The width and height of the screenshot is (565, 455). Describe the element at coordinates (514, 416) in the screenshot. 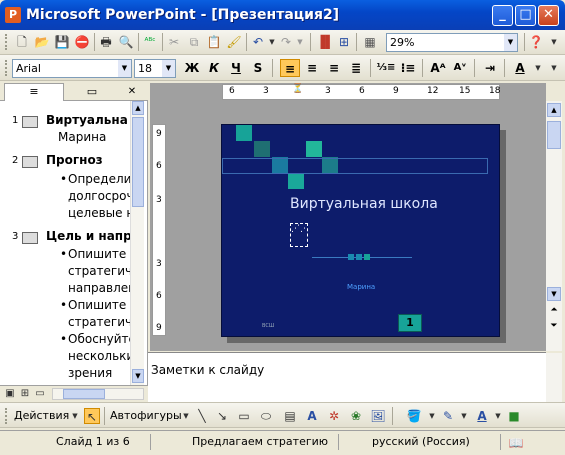

I see `shadow-style-icon: ■` at that location.